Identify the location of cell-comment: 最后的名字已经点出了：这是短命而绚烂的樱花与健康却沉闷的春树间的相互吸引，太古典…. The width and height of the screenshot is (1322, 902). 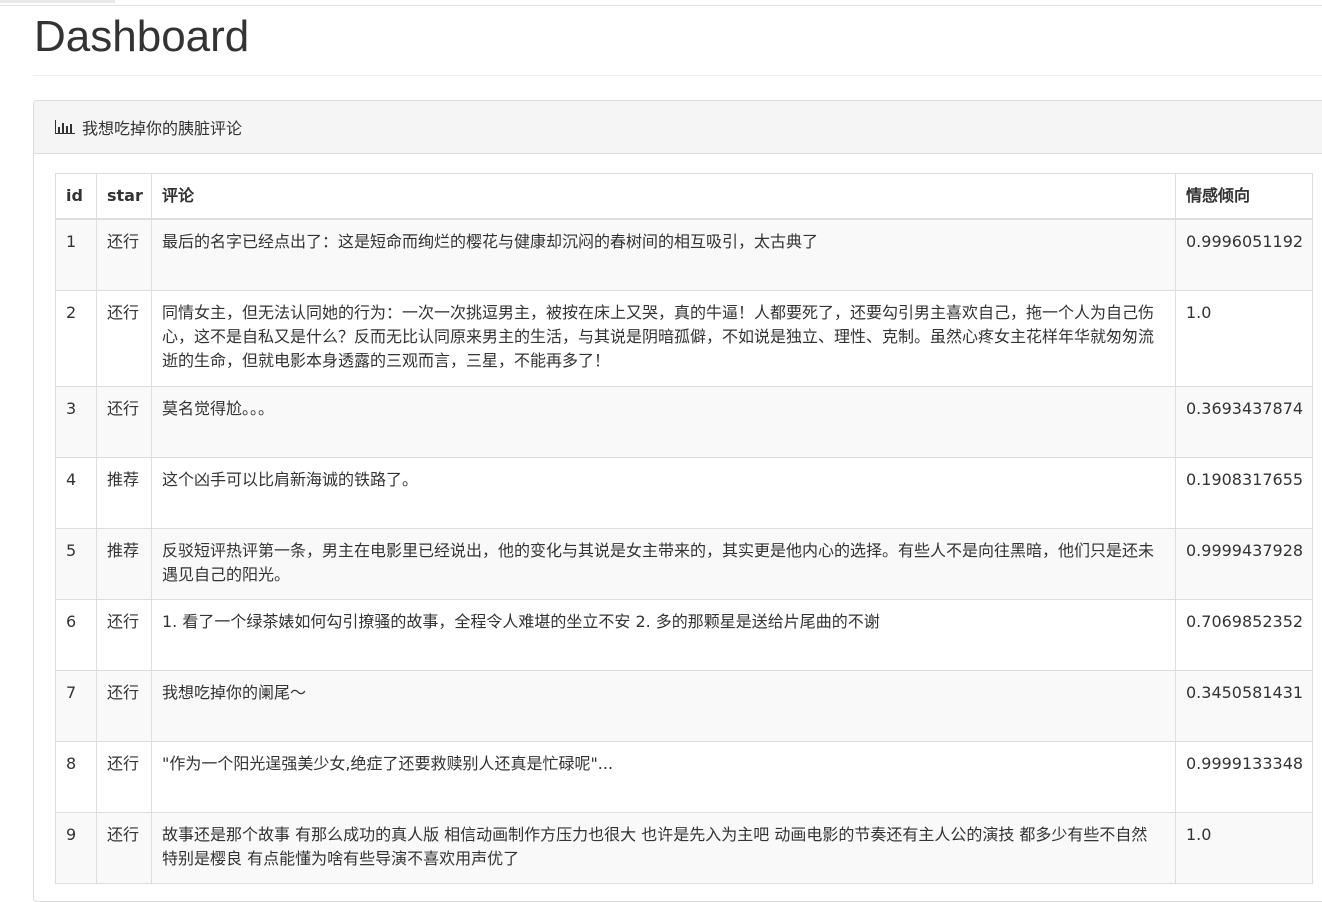
(663, 254).